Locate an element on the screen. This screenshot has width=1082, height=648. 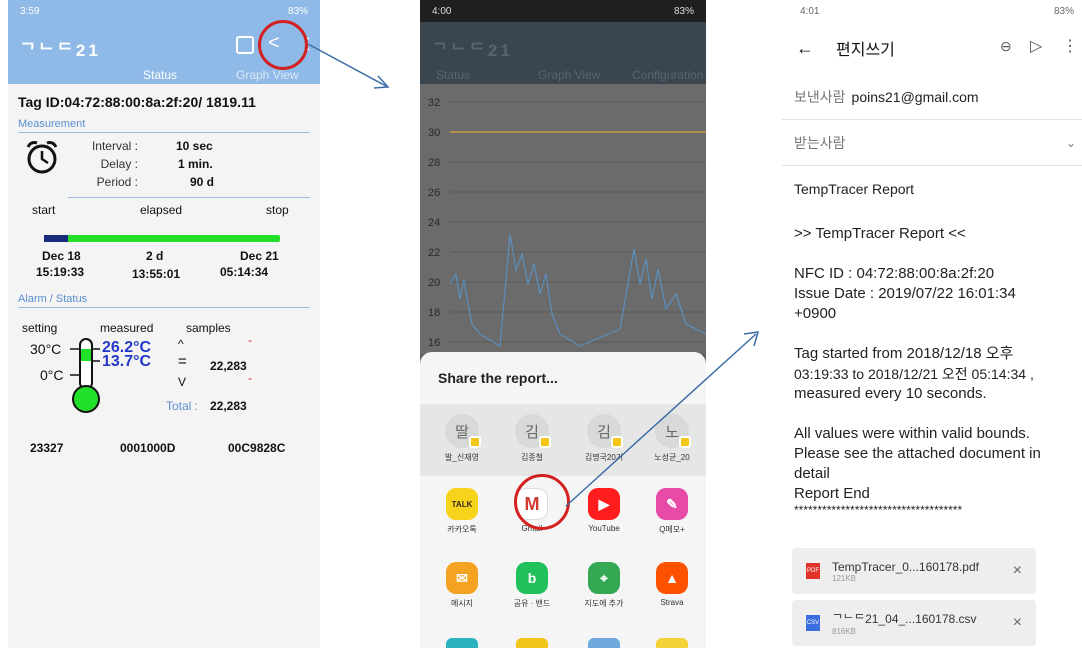
samples-value: 22,283 is located at coordinates (228, 366).